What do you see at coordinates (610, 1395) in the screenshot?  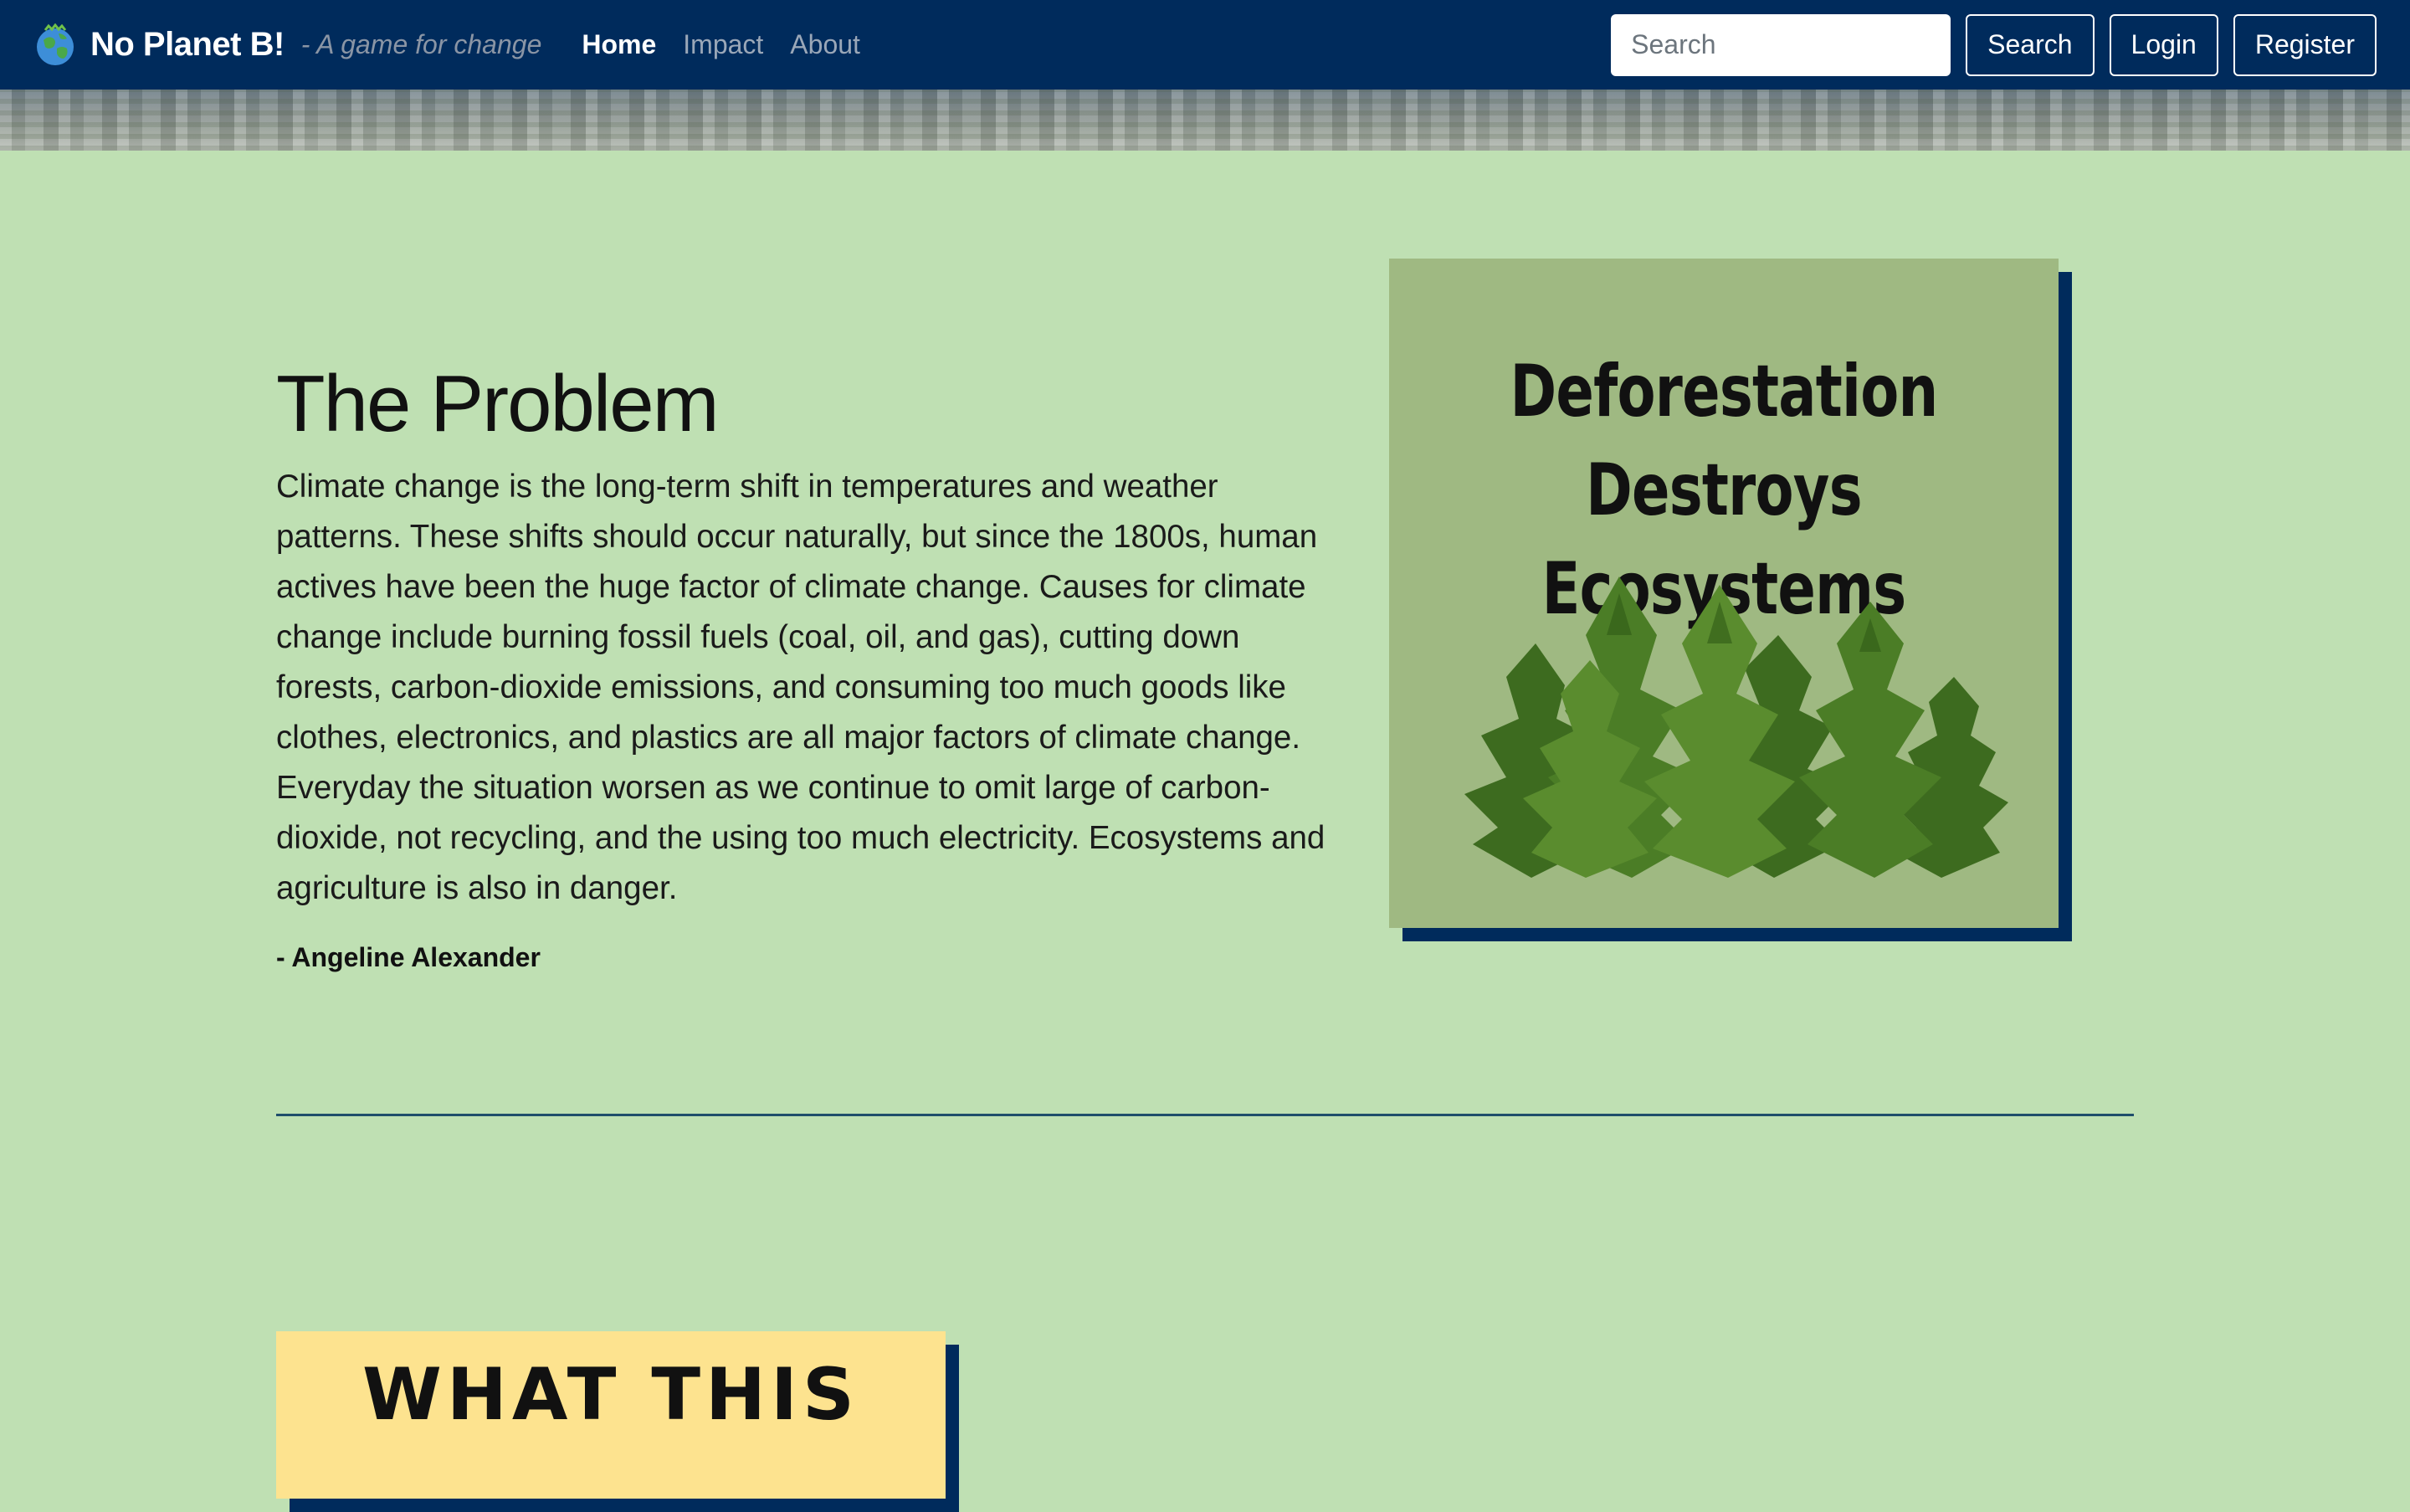 I see `poster2-title: WHAT THIS` at bounding box center [610, 1395].